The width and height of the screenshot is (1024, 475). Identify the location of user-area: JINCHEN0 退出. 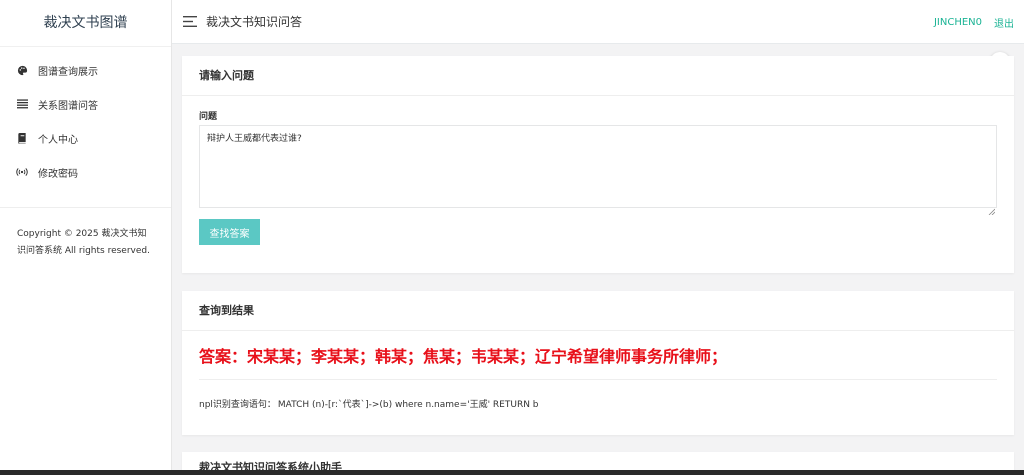
(974, 22).